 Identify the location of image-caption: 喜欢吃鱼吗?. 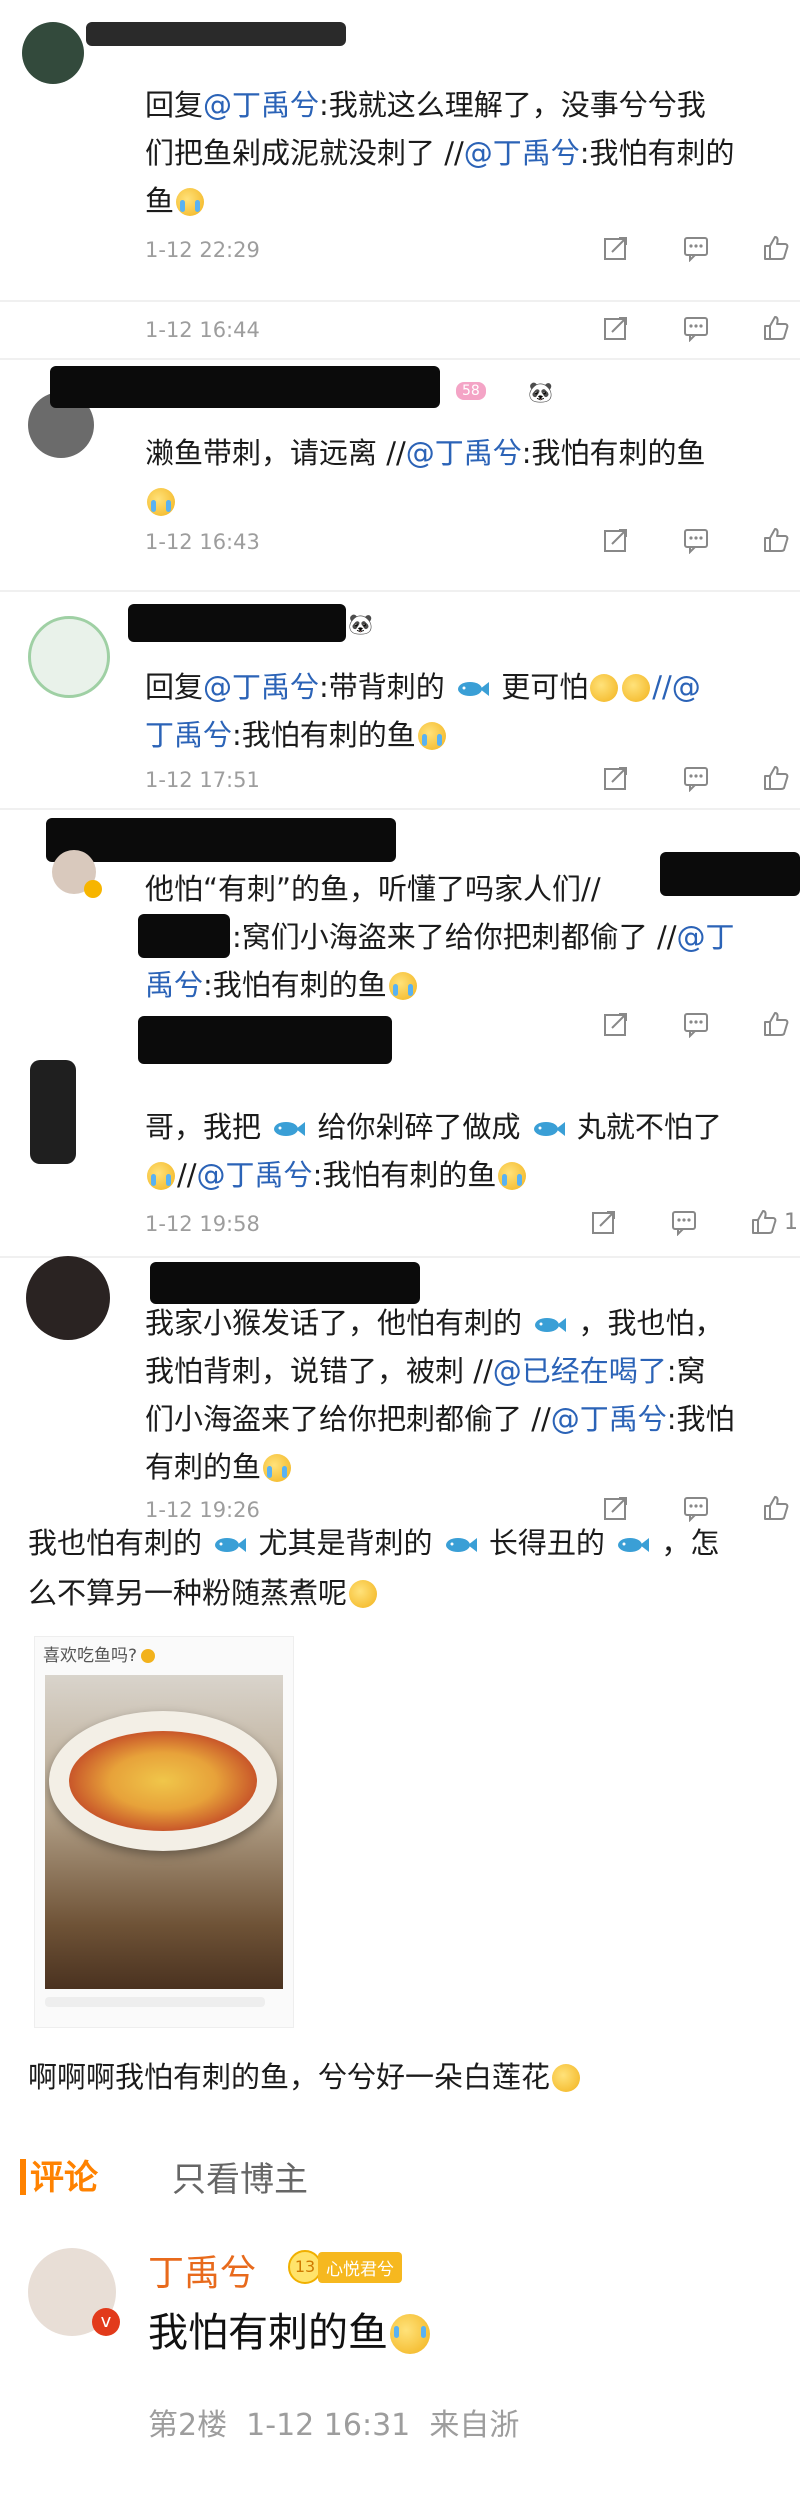
(99, 1653).